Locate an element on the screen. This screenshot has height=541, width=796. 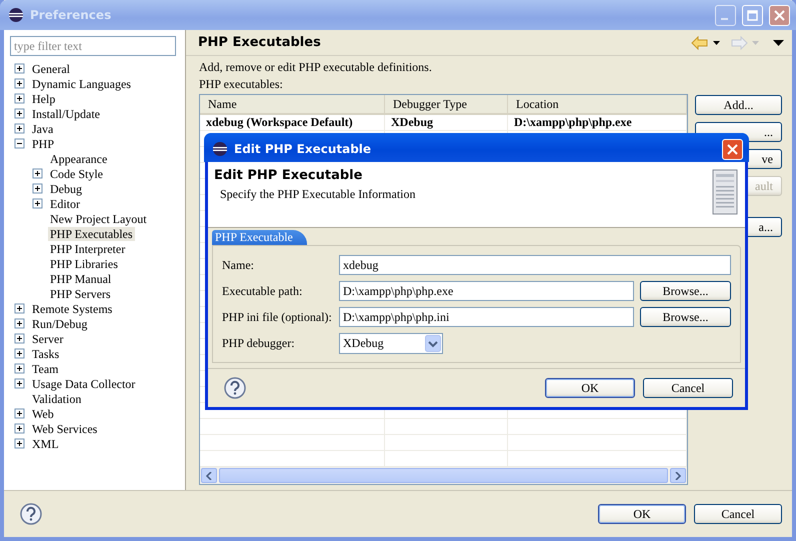
tree-item: PHP Libraries is located at coordinates (84, 263).